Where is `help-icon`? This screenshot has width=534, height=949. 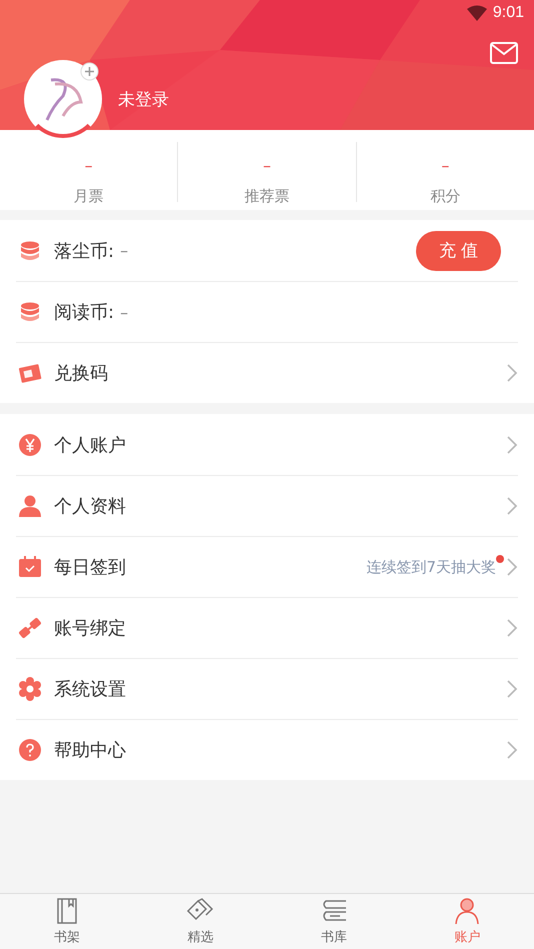 help-icon is located at coordinates (30, 750).